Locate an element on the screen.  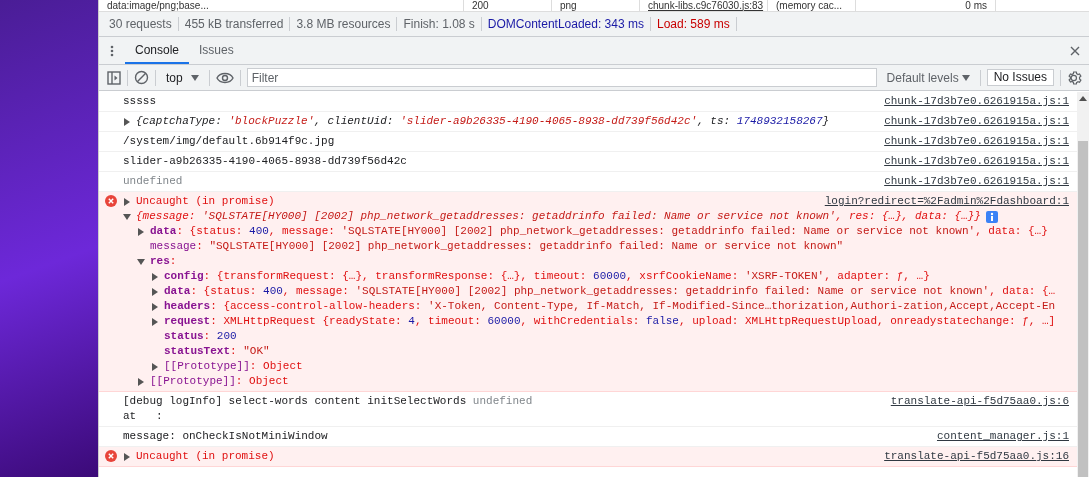
console-text: request: XMLHttpRequest {readyState: 4, timeout: 60000, withCredentials: false, upload: XMLHttpRequestUpload, onreadystatechange: ƒ, …] is located at coordinates (610, 322).